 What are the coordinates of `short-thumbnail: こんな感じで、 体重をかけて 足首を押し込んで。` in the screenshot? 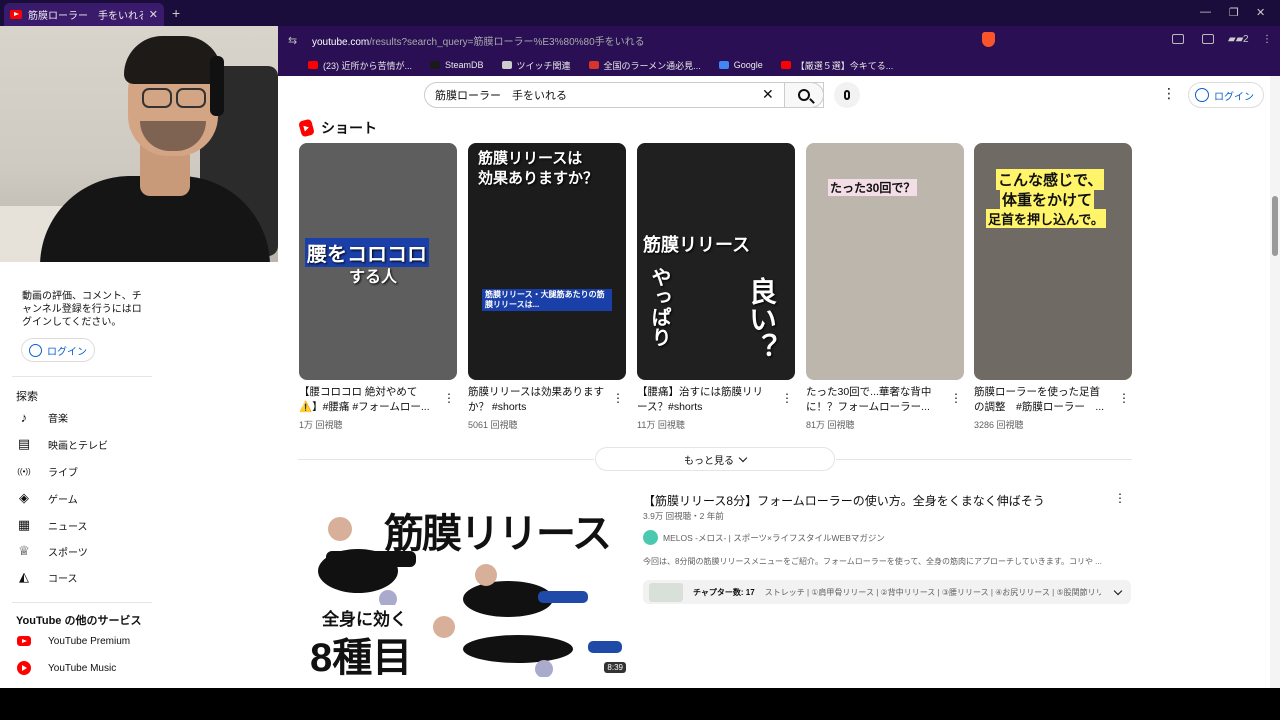 It's located at (1053, 261).